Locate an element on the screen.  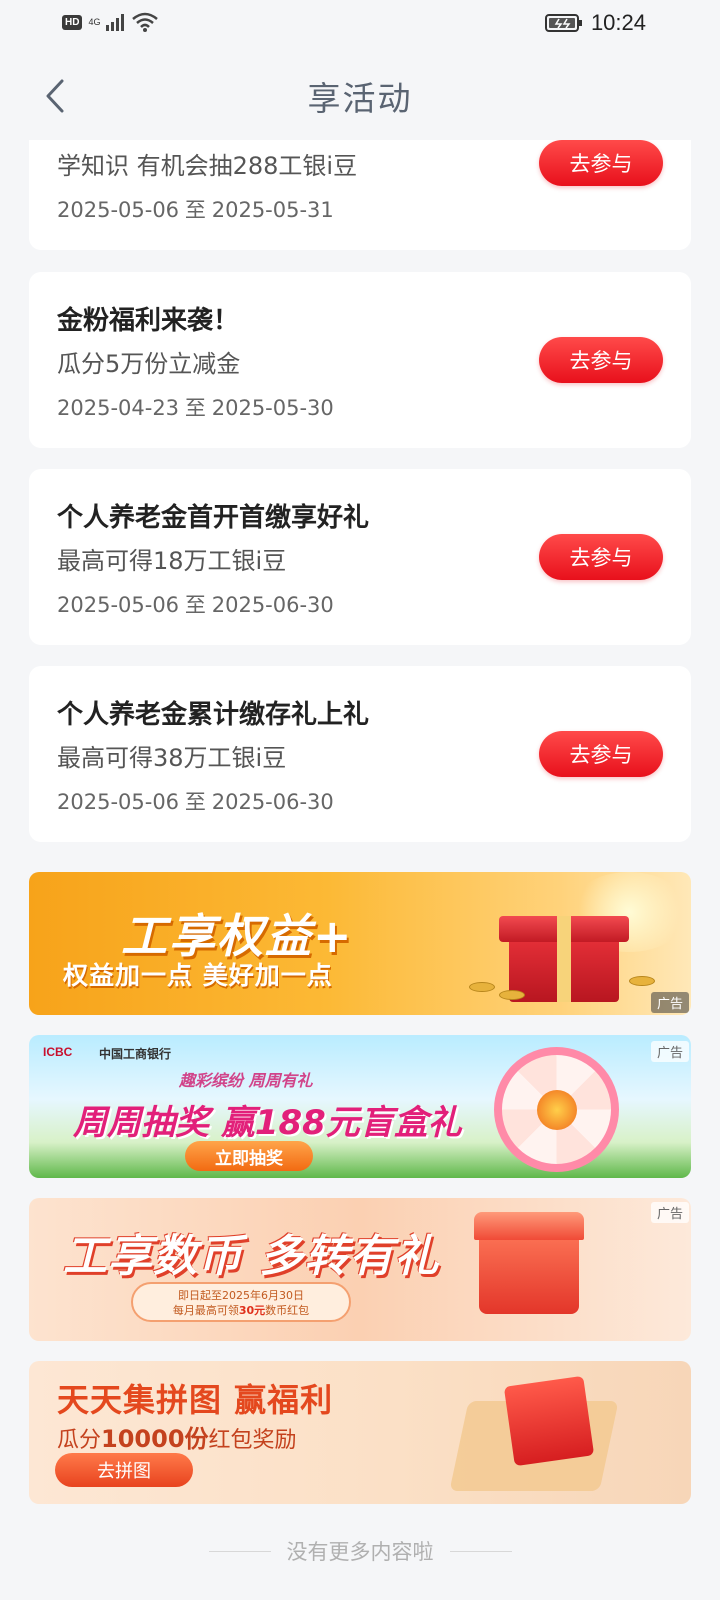
pill-date-line: 即日起至2025年6月30日 is located at coordinates (241, 1295).